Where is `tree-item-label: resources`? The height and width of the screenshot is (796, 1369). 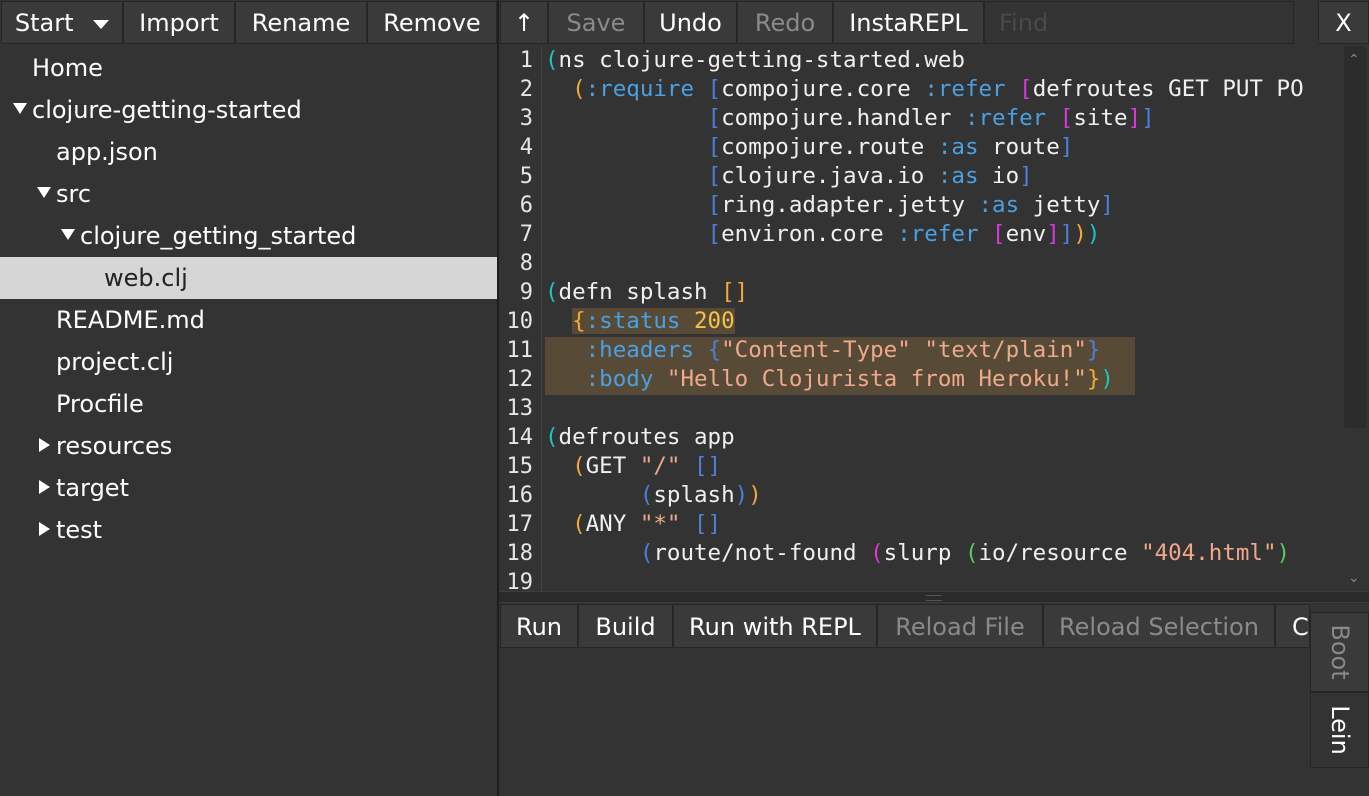 tree-item-label: resources is located at coordinates (114, 446).